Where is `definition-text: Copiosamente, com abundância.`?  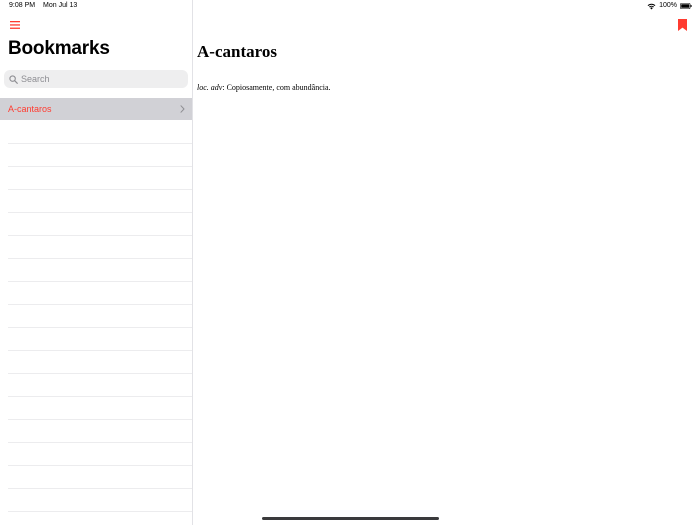 definition-text: Copiosamente, com abundância. is located at coordinates (278, 87).